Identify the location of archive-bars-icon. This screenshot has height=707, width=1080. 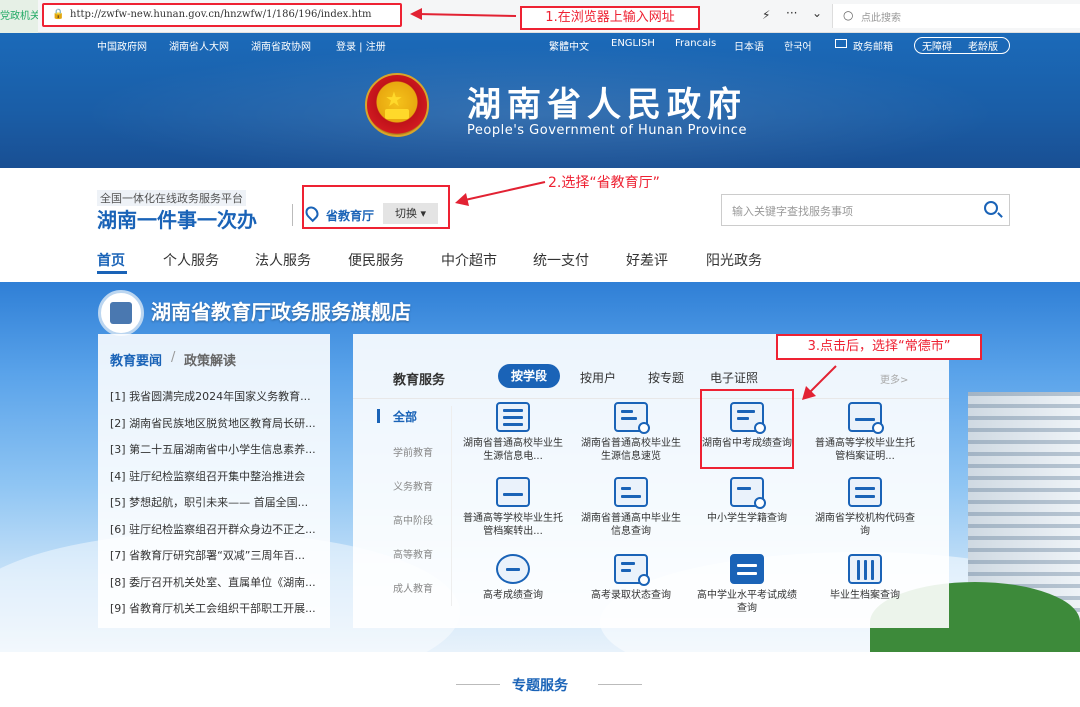
(865, 569).